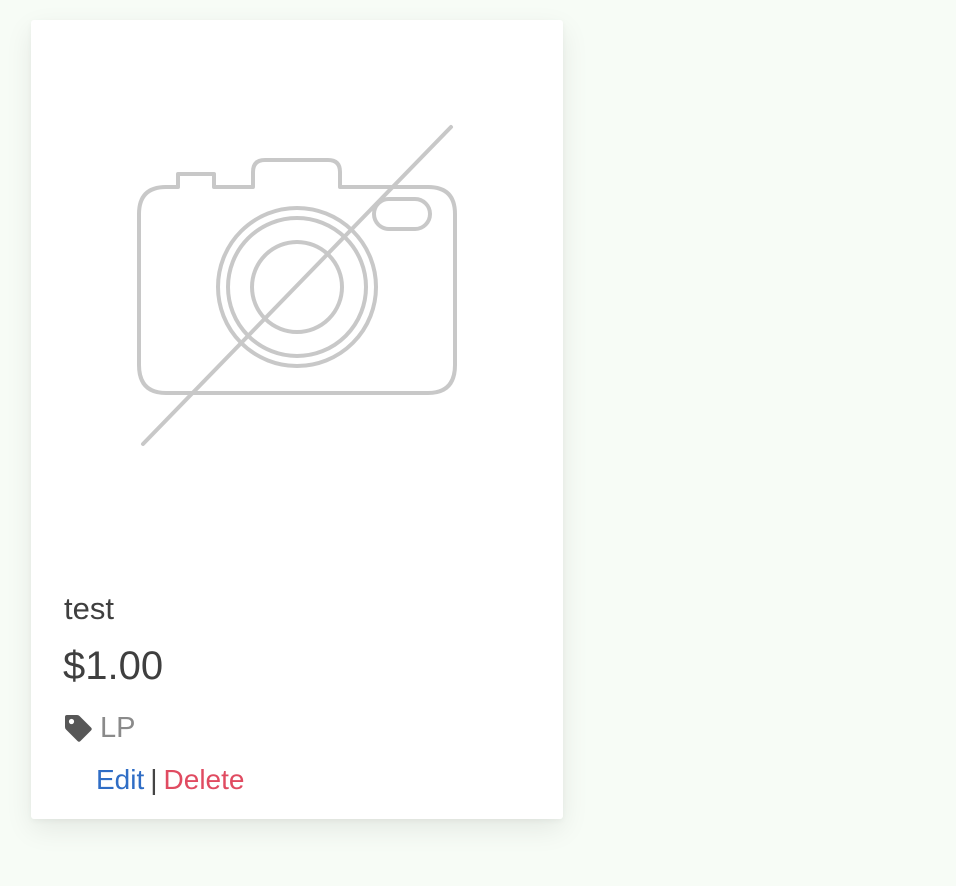  What do you see at coordinates (204, 779) in the screenshot?
I see `delete-link: Delete` at bounding box center [204, 779].